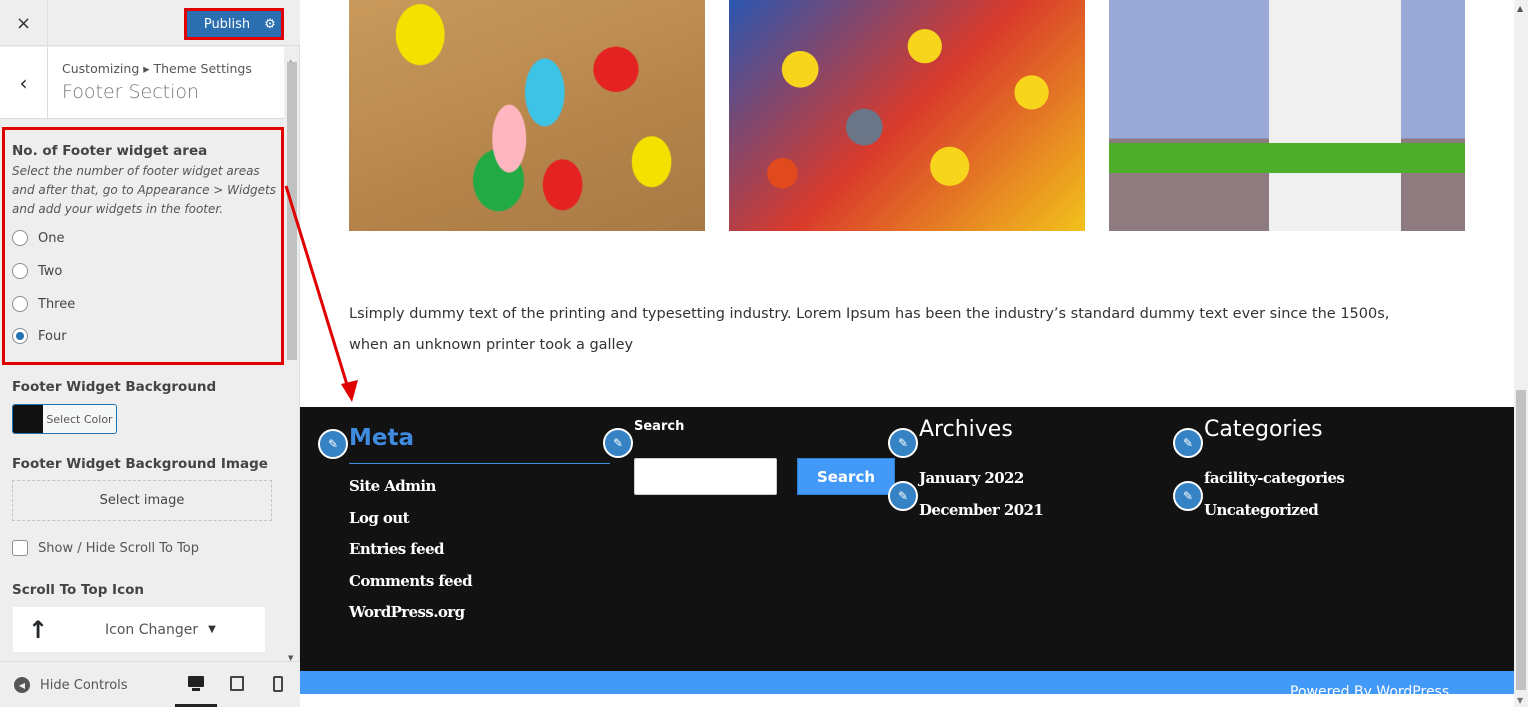 The height and width of the screenshot is (707, 1528). What do you see at coordinates (38, 629) in the screenshot?
I see `arrow-up-icon: ↑` at bounding box center [38, 629].